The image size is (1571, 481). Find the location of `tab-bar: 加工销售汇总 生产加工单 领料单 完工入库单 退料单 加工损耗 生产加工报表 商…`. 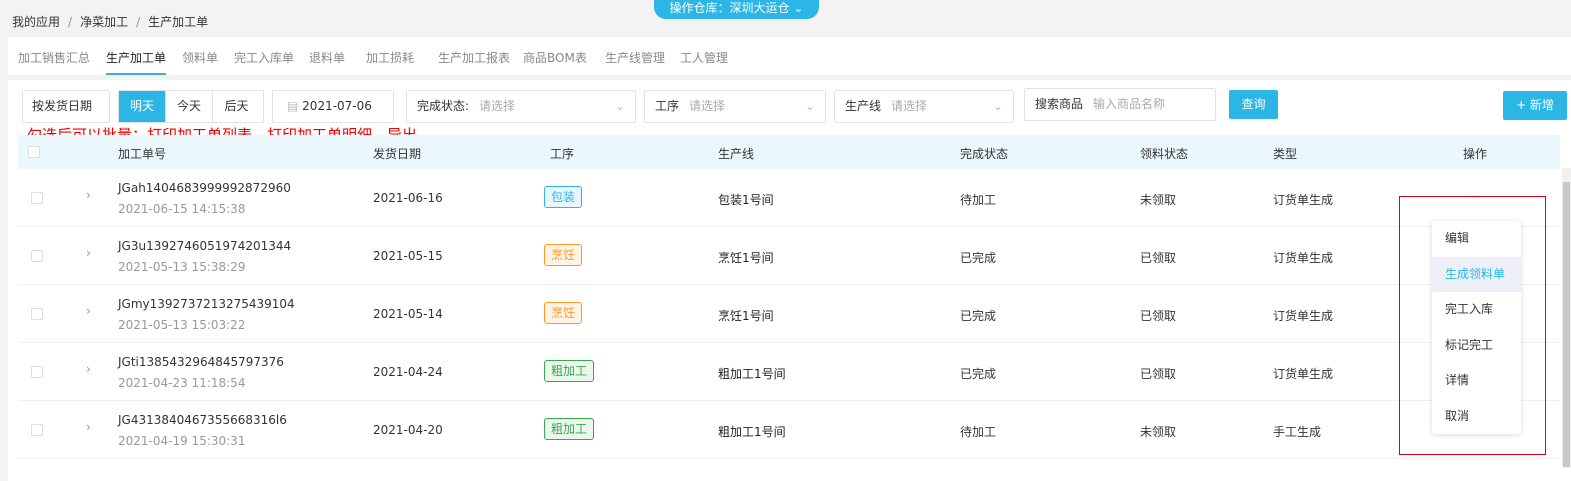

tab-bar: 加工销售汇总 生产加工单 领料单 完工入库单 退料单 加工损耗 生产加工报表 商… is located at coordinates (789, 56).